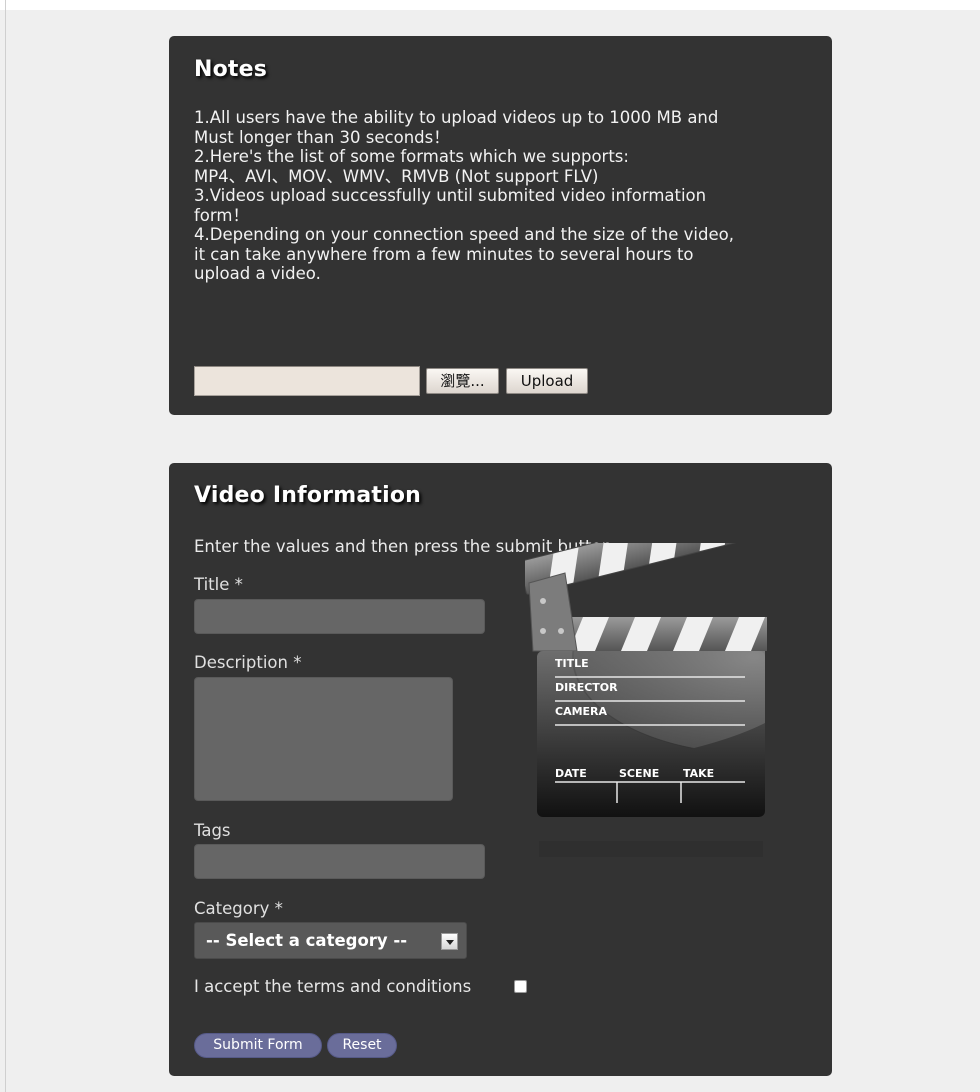 This screenshot has height=1092, width=980. Describe the element at coordinates (307, 940) in the screenshot. I see `category-selected-value: -- Select a category --` at that location.